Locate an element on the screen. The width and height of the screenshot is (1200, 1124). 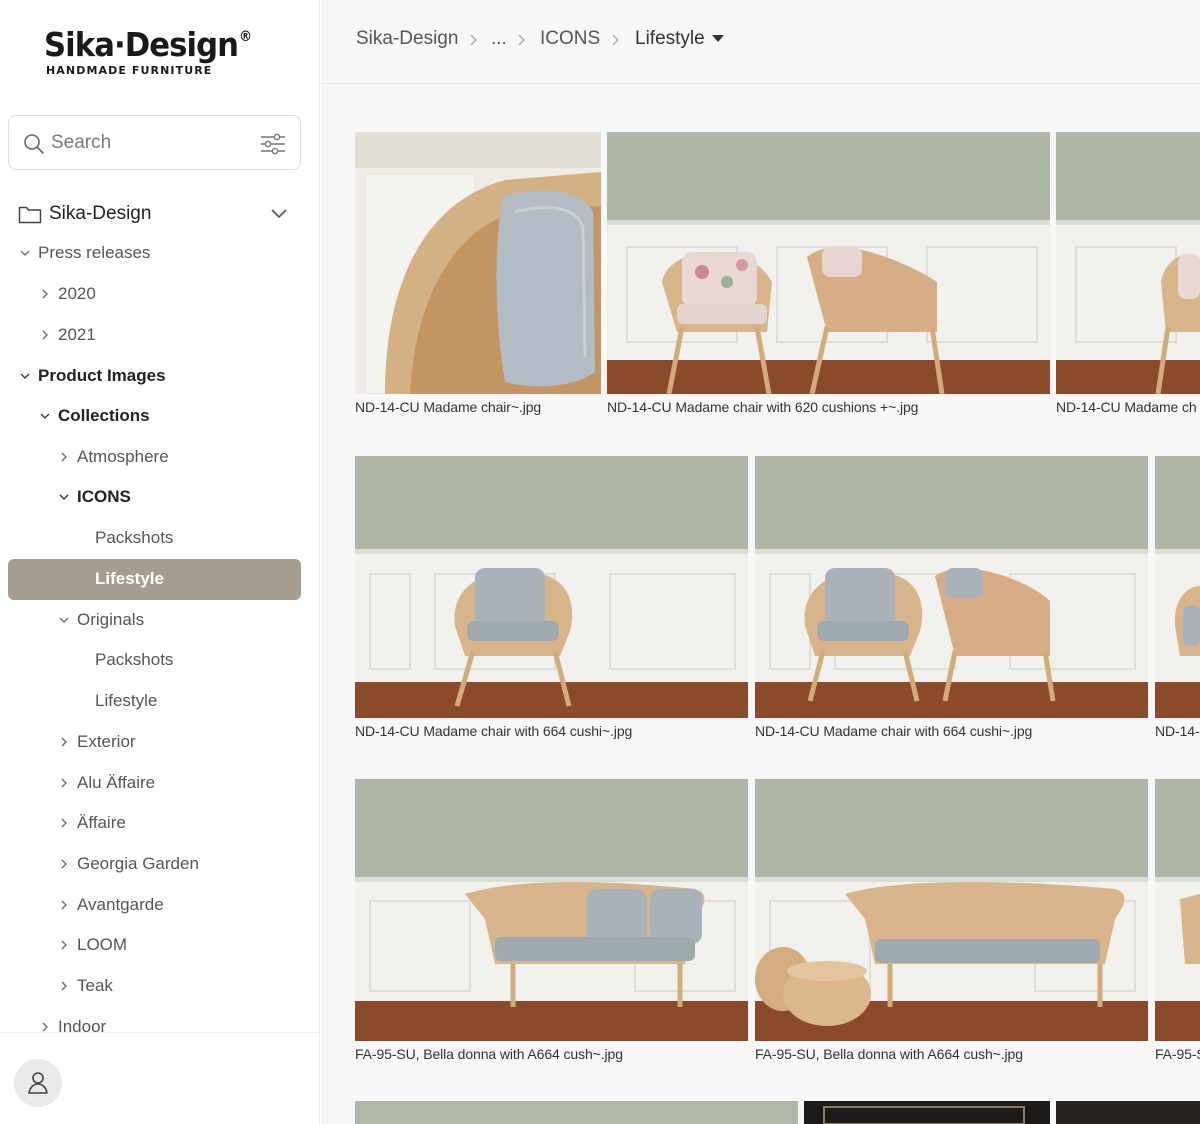
tree-item-originals: Originals is located at coordinates (100, 620).